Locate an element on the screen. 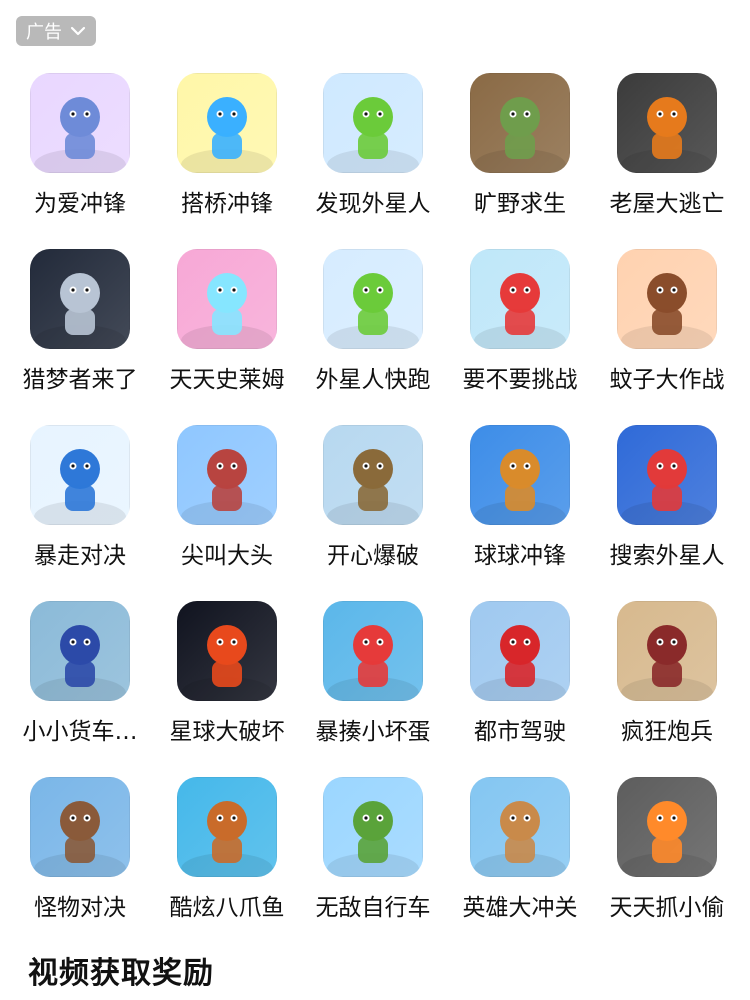  game-tile: 搜索外星人 is located at coordinates (667, 491).